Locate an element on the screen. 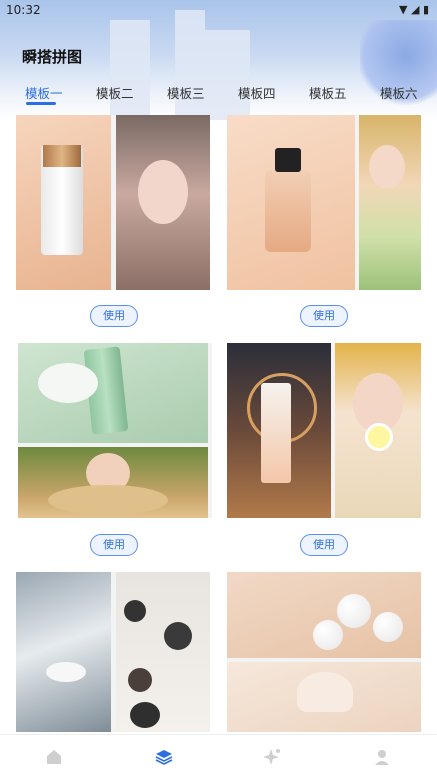  user-icon is located at coordinates (382, 757).